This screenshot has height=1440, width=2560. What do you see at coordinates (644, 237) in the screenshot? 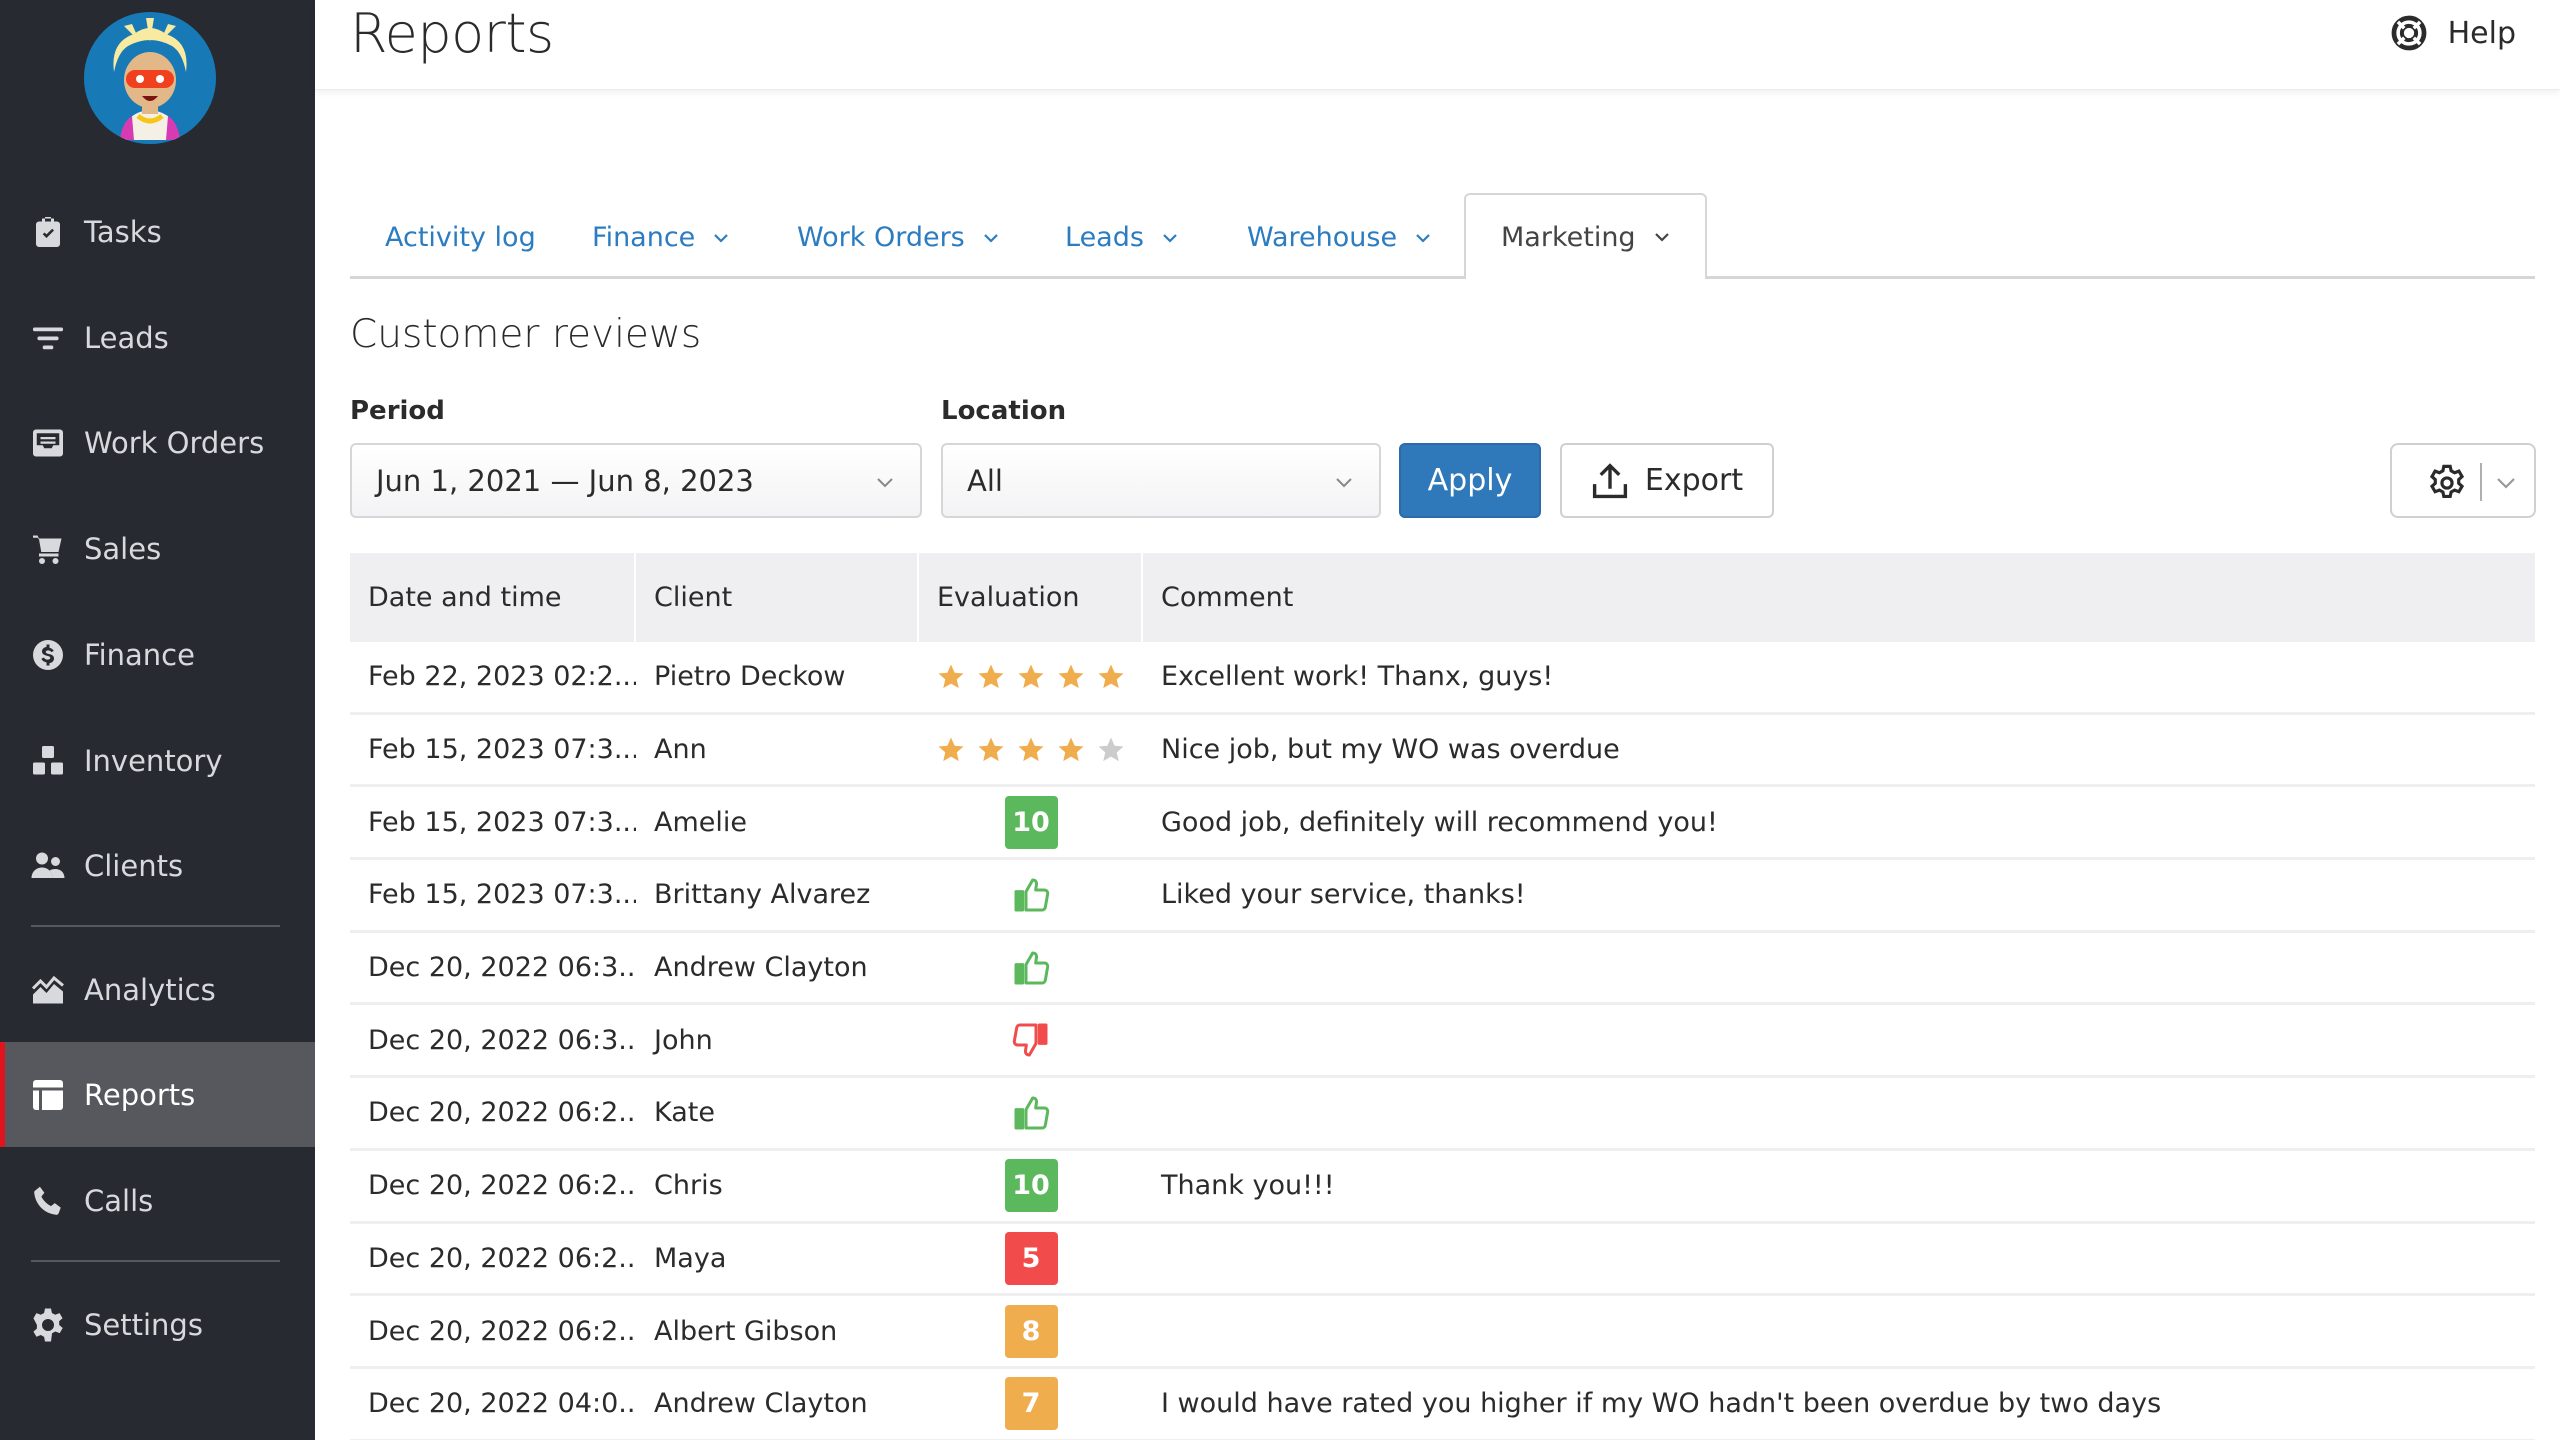
I see `tab-label: Finance` at bounding box center [644, 237].